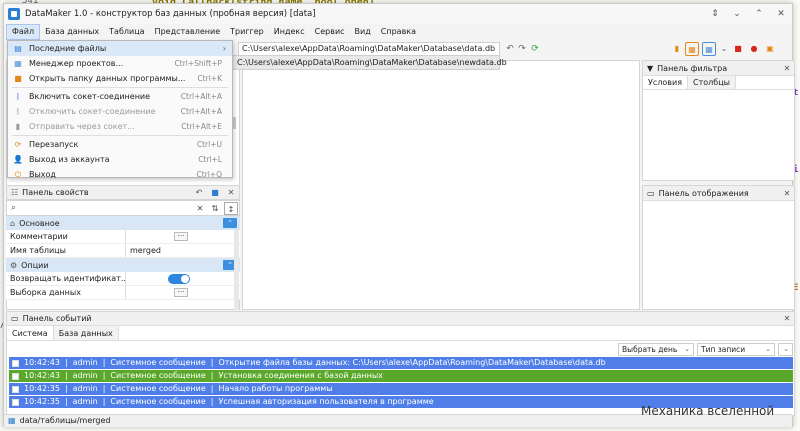 The width and height of the screenshot is (800, 431). I want to click on logout-user-icon: 👤, so click(18, 159).